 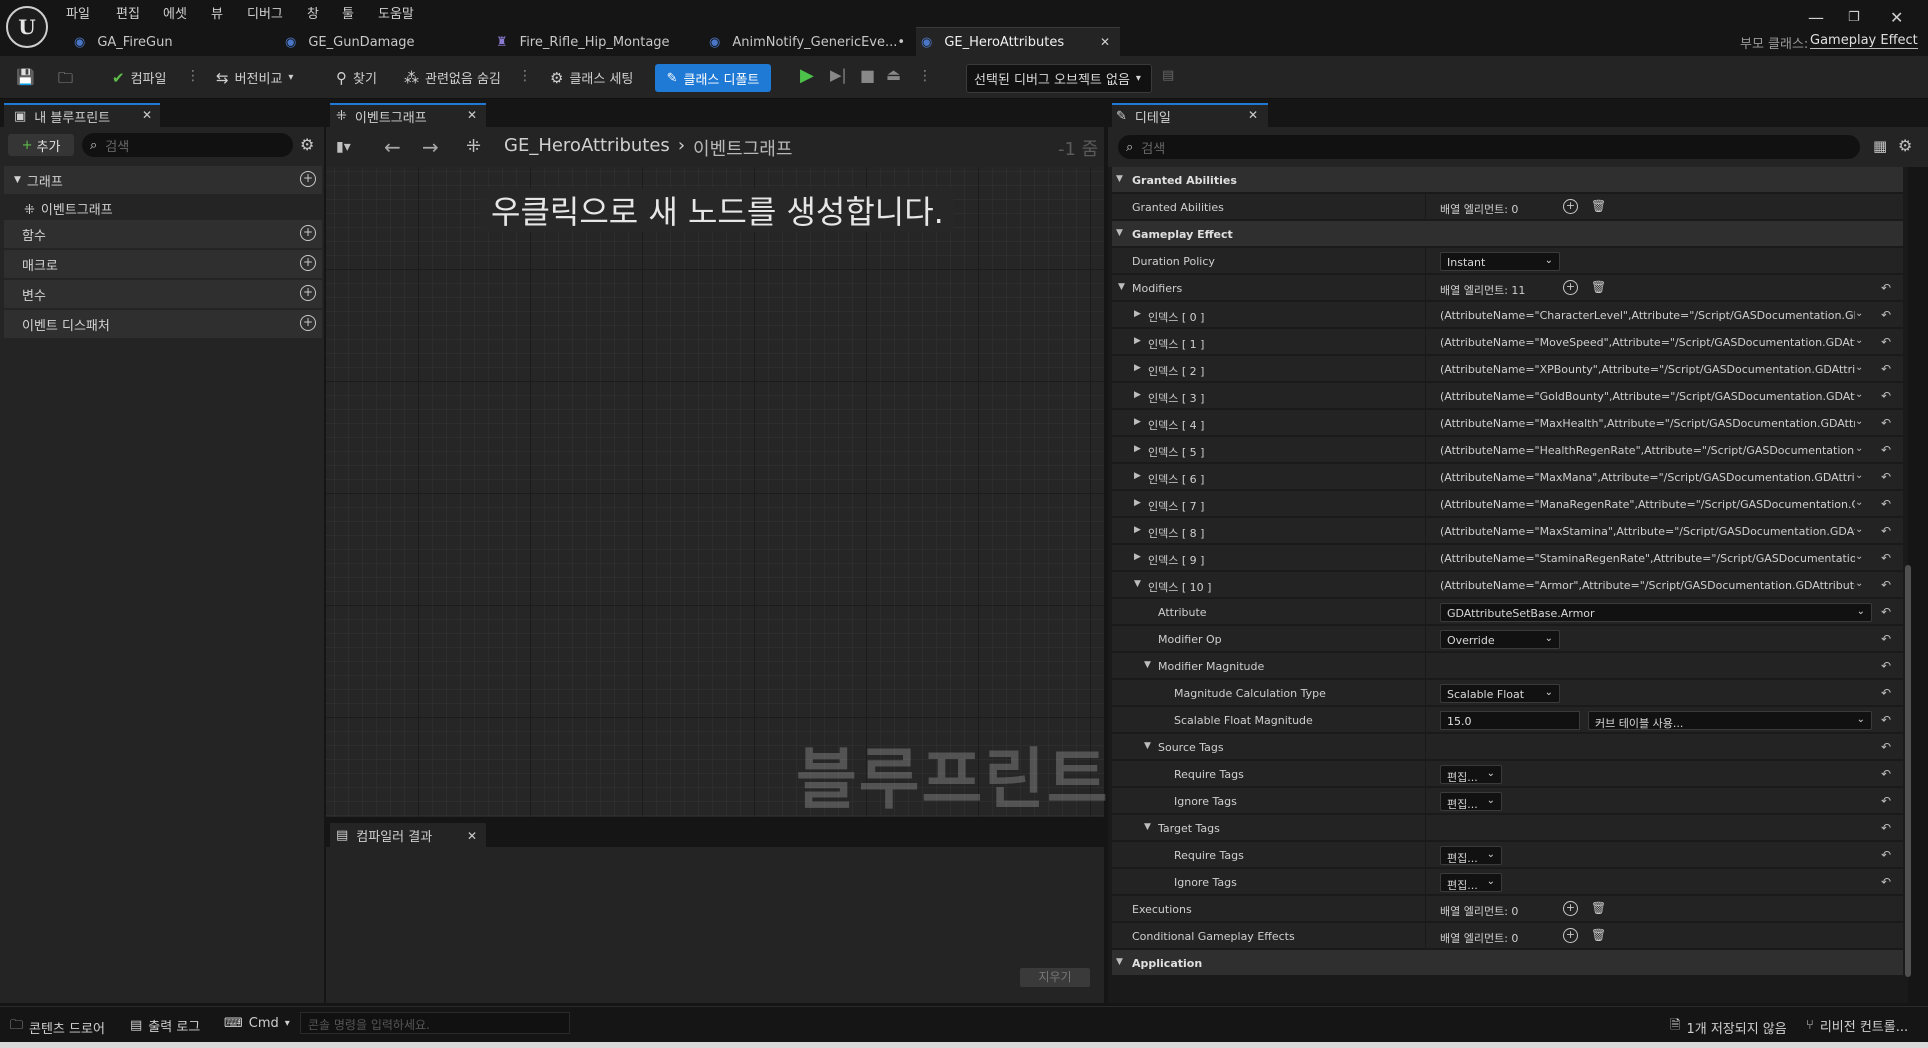 I want to click on menu-view: 뷰, so click(x=217, y=12).